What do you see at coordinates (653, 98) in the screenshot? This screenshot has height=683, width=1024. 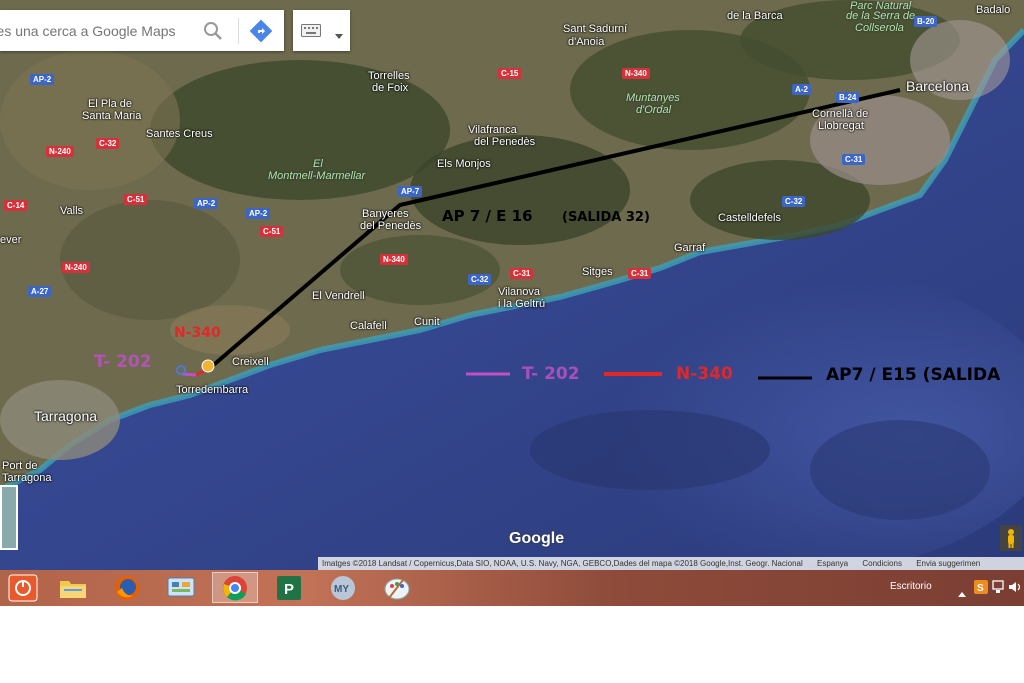 I see `place-muntanyes: Muntanyes` at bounding box center [653, 98].